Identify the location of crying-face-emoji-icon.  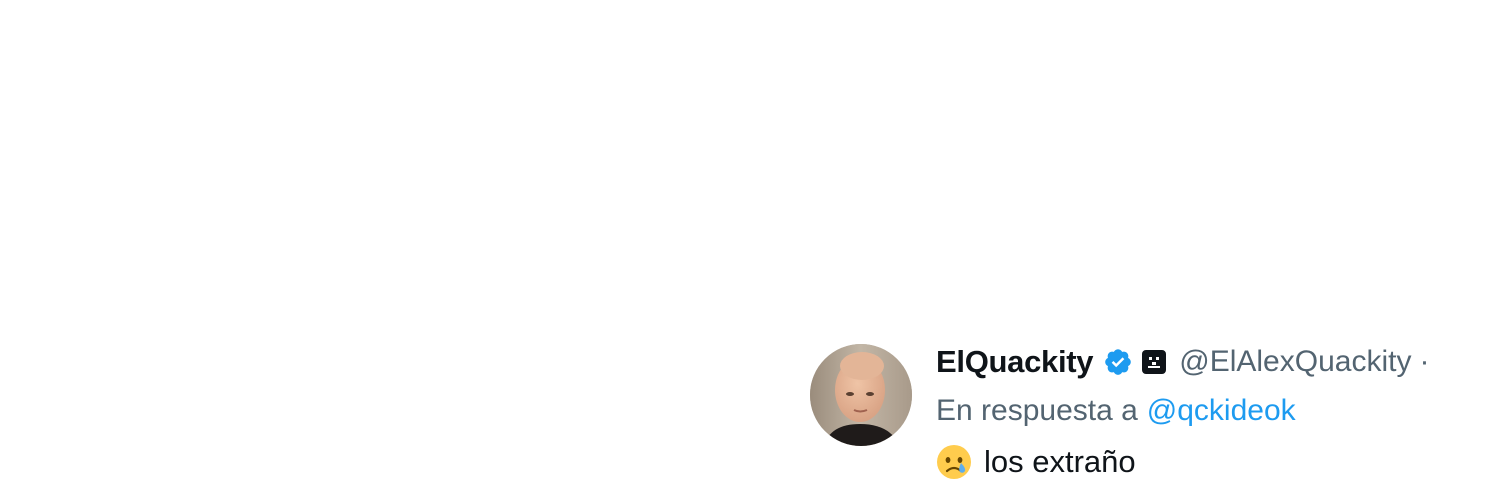
(954, 462).